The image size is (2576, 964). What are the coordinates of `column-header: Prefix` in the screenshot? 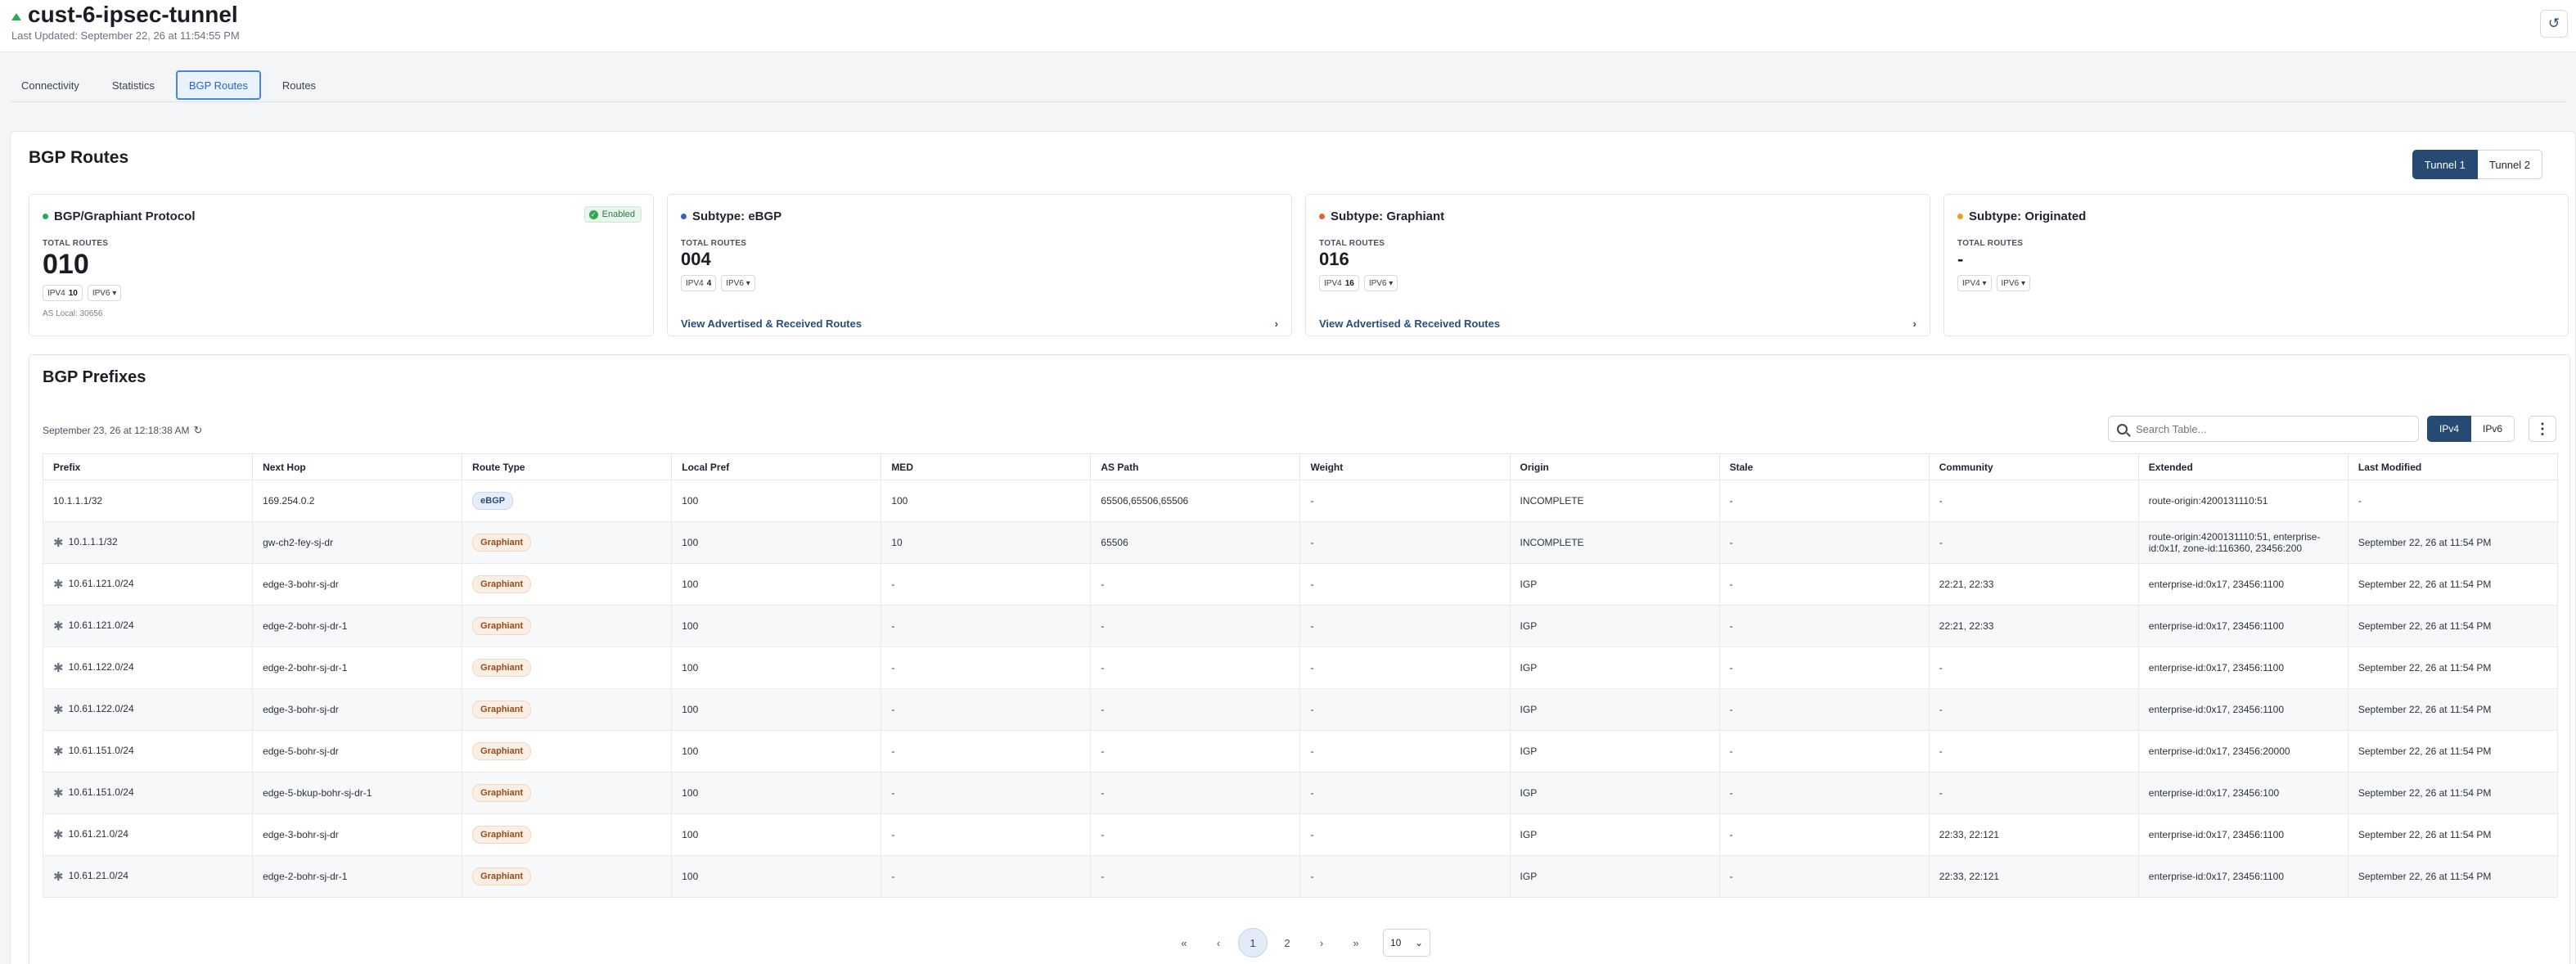 It's located at (148, 466).